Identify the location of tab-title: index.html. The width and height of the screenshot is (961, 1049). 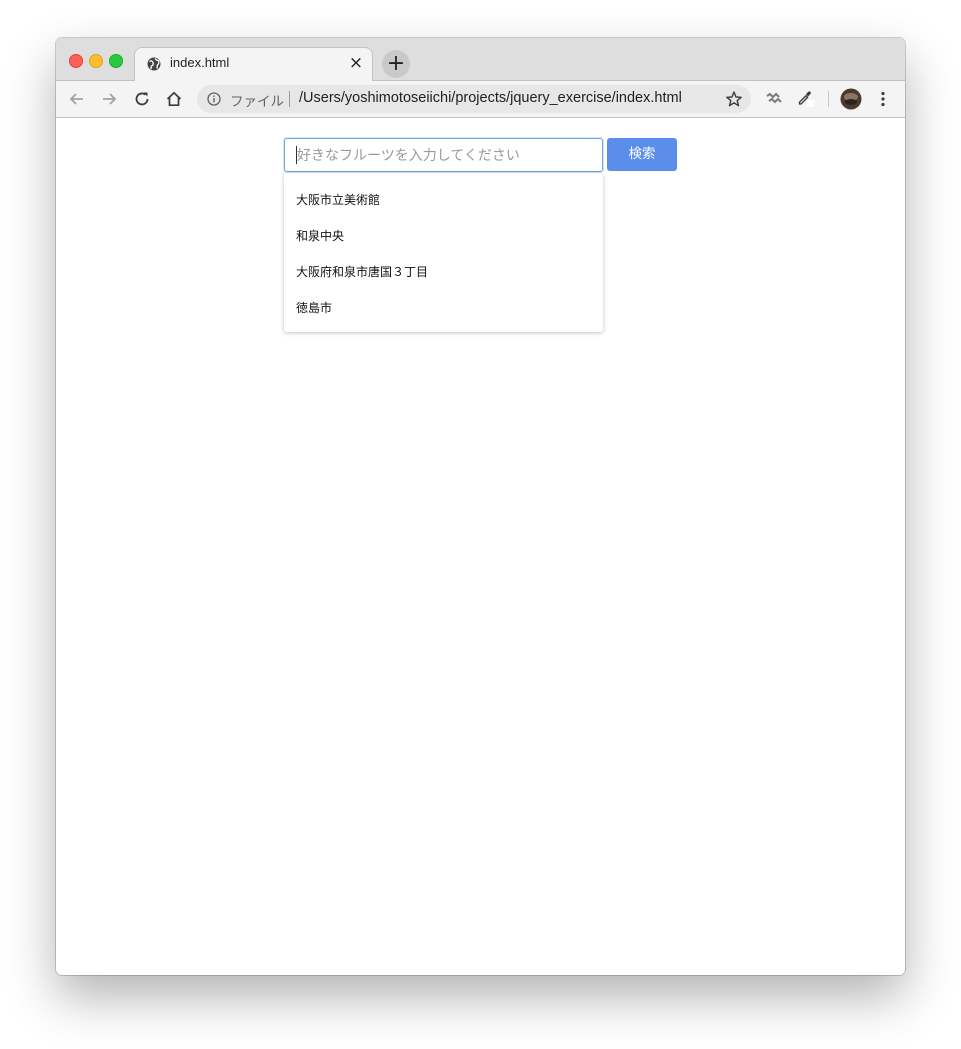
(200, 62).